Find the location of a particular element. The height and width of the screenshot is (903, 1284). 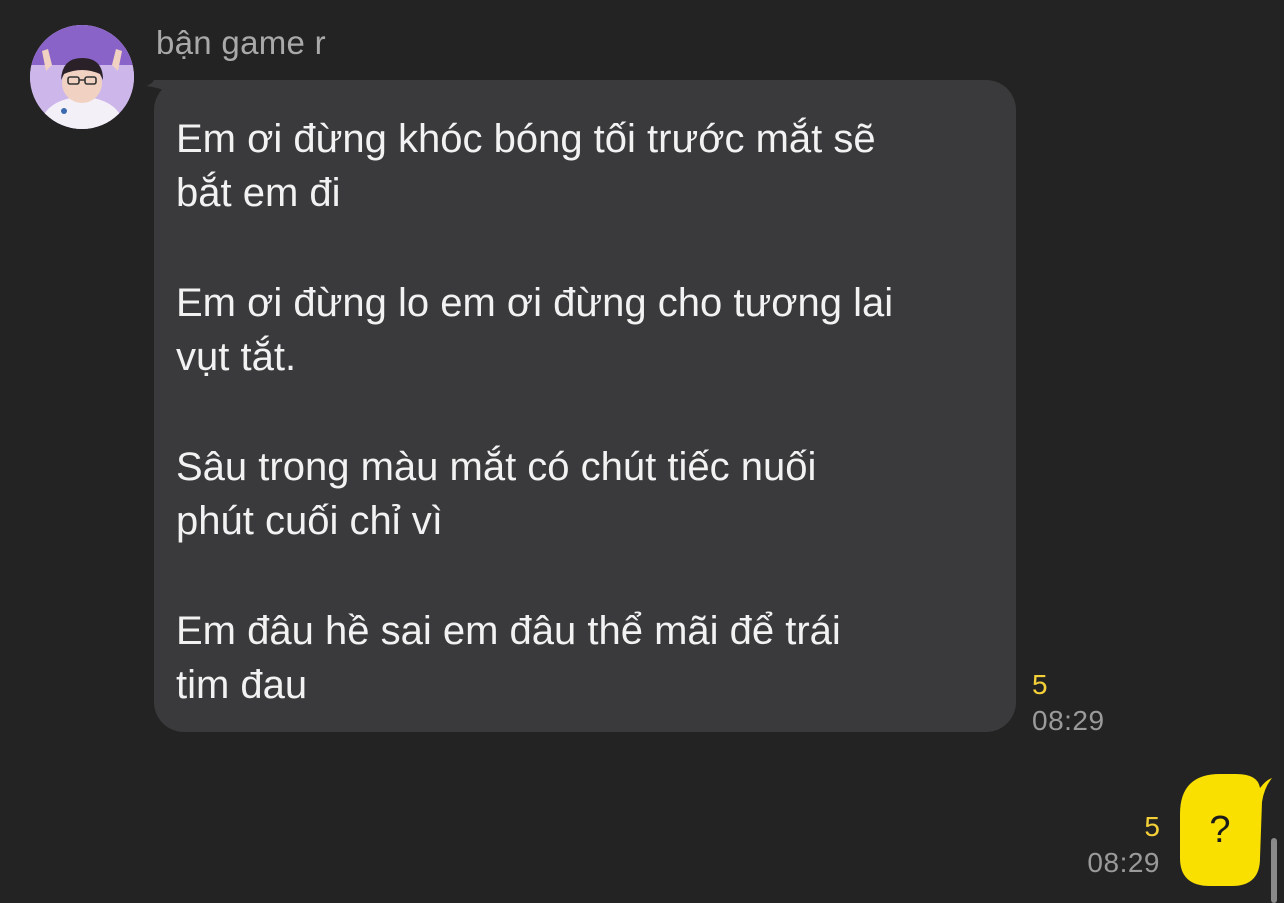

sender-name: bận game r is located at coordinates (241, 42).